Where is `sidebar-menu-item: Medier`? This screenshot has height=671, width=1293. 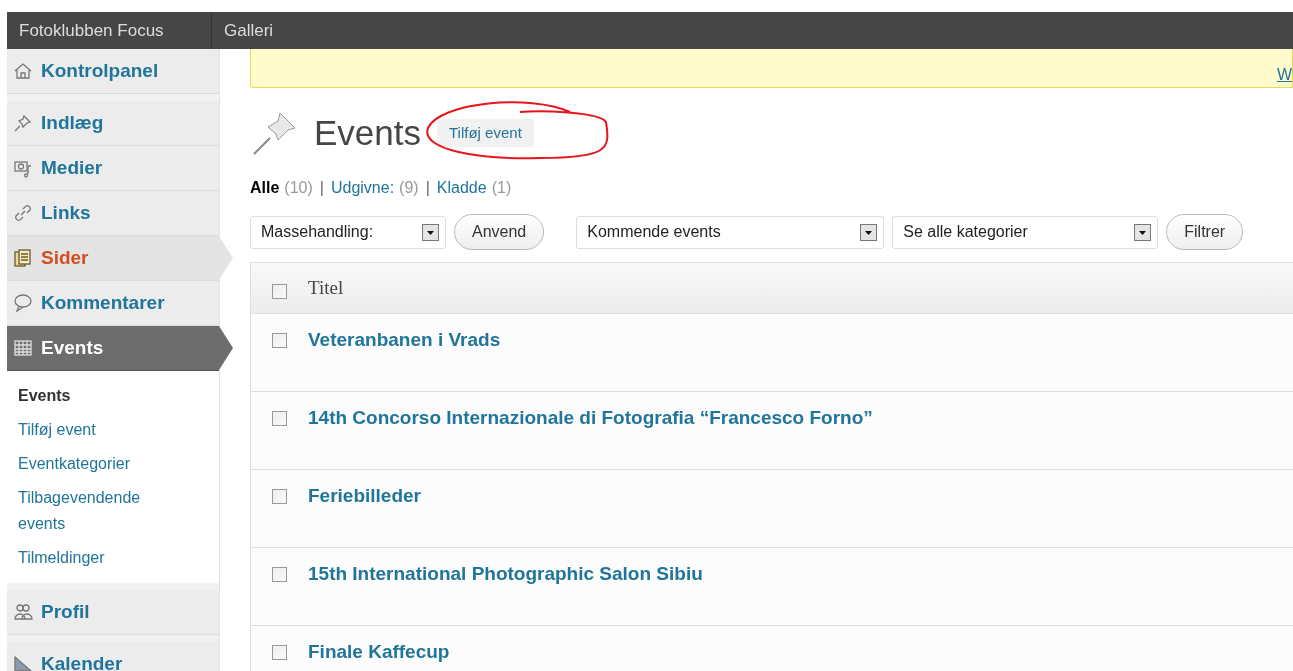
sidebar-menu-item: Medier is located at coordinates (113, 168).